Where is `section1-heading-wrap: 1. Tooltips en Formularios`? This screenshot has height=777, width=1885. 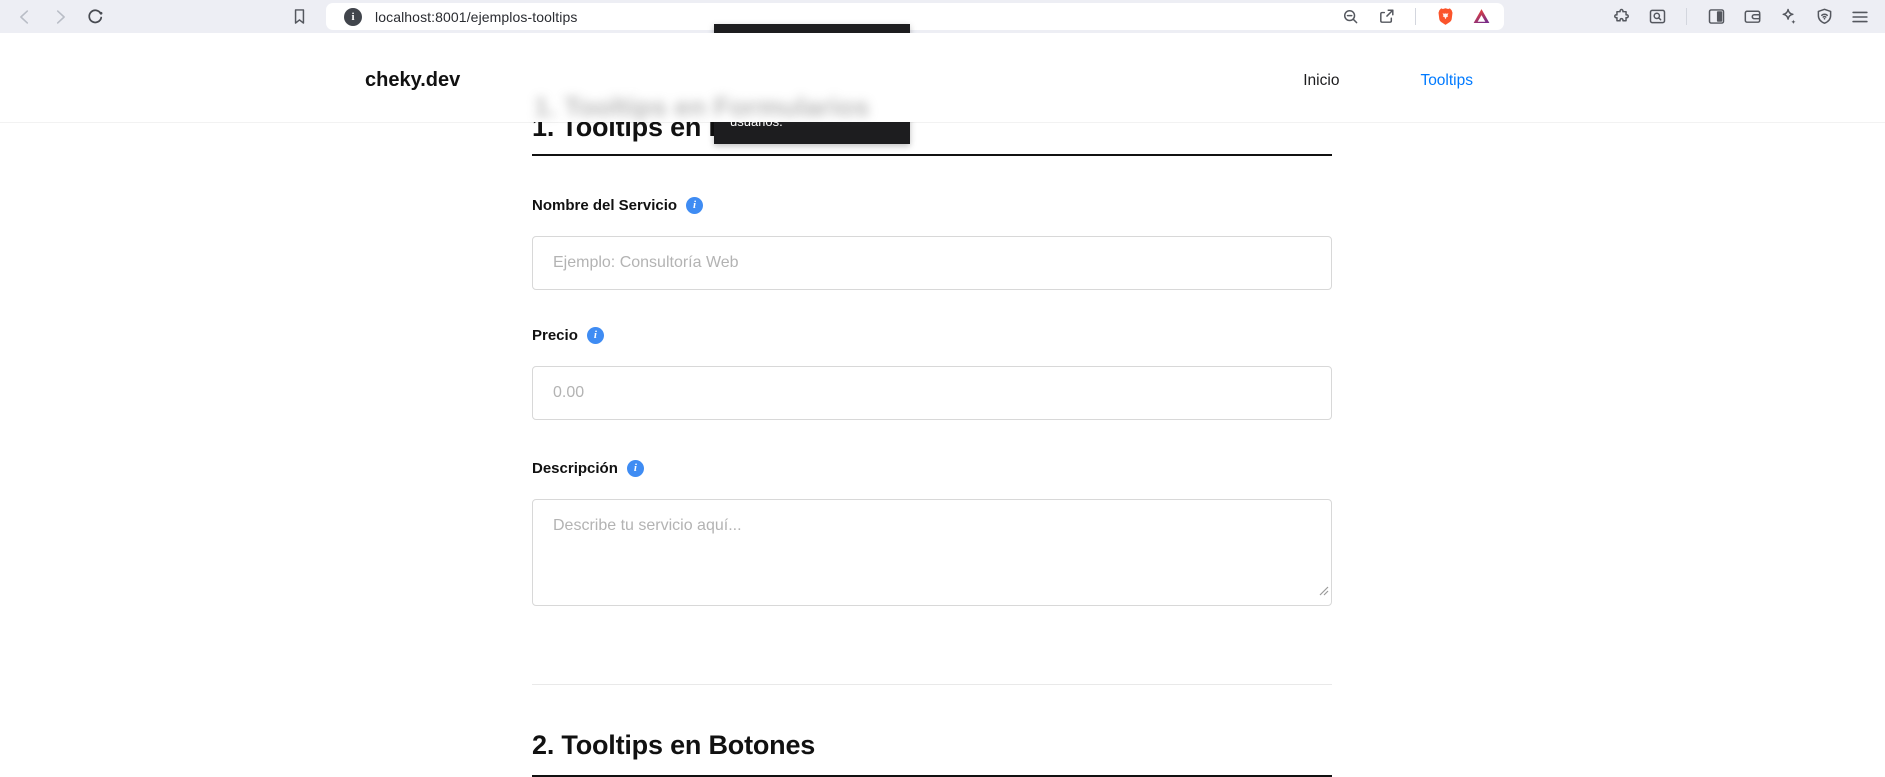
section1-heading-wrap: 1. Tooltips en Formularios is located at coordinates (932, 139).